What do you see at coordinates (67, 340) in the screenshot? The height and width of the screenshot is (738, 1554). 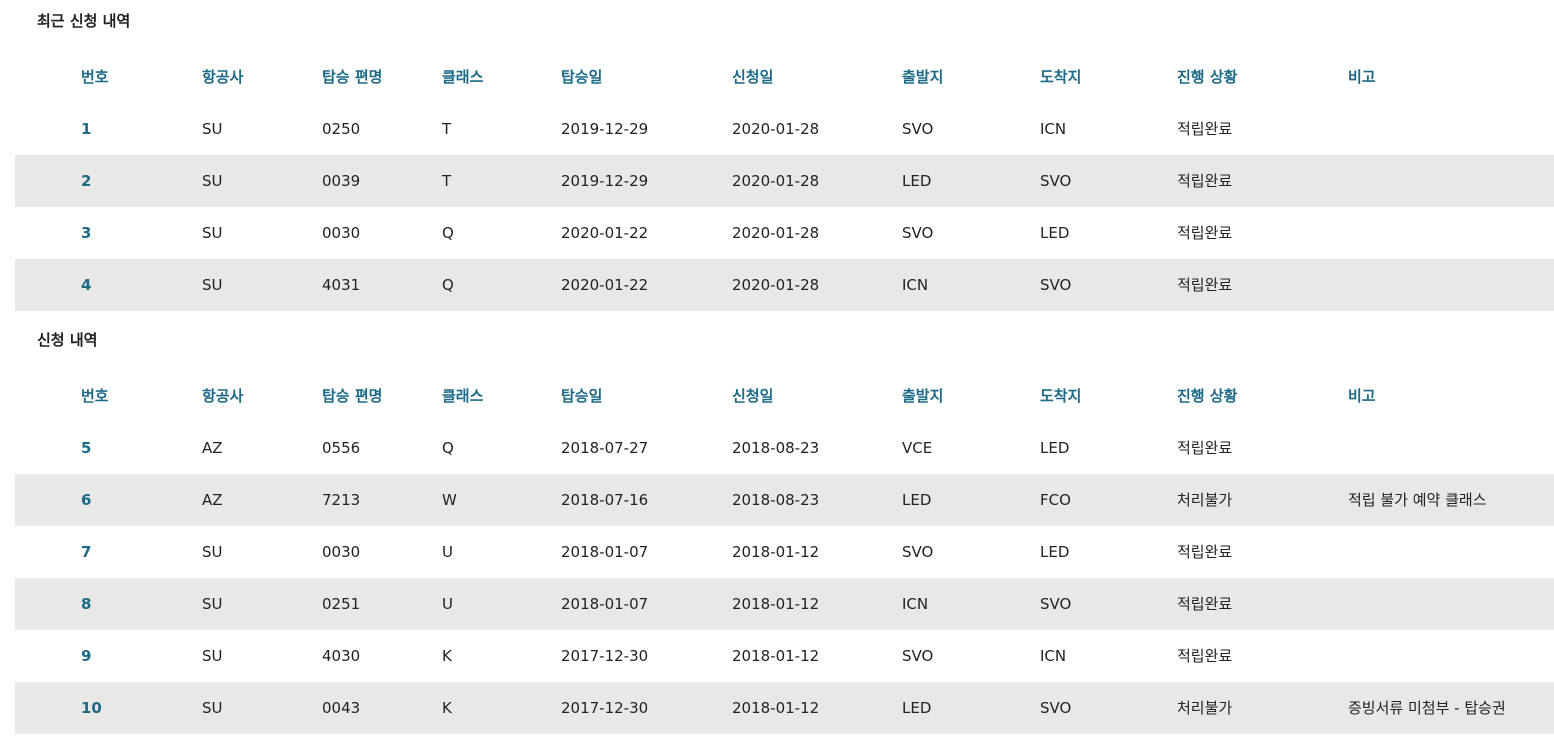 I see `history-section-title: 신청 내역` at bounding box center [67, 340].